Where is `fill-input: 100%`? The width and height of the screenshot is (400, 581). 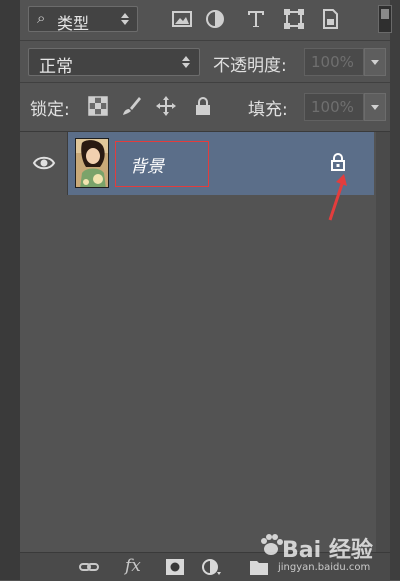
fill-input: 100% is located at coordinates (334, 107).